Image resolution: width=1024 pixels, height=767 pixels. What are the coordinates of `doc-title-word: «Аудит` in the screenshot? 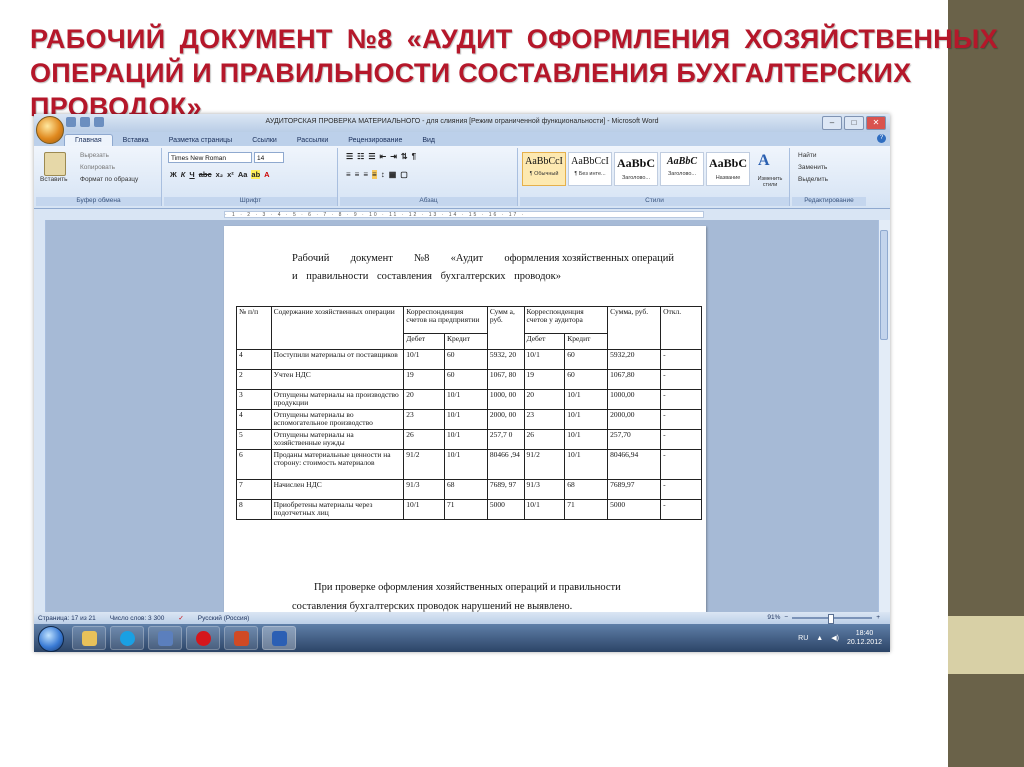 It's located at (467, 258).